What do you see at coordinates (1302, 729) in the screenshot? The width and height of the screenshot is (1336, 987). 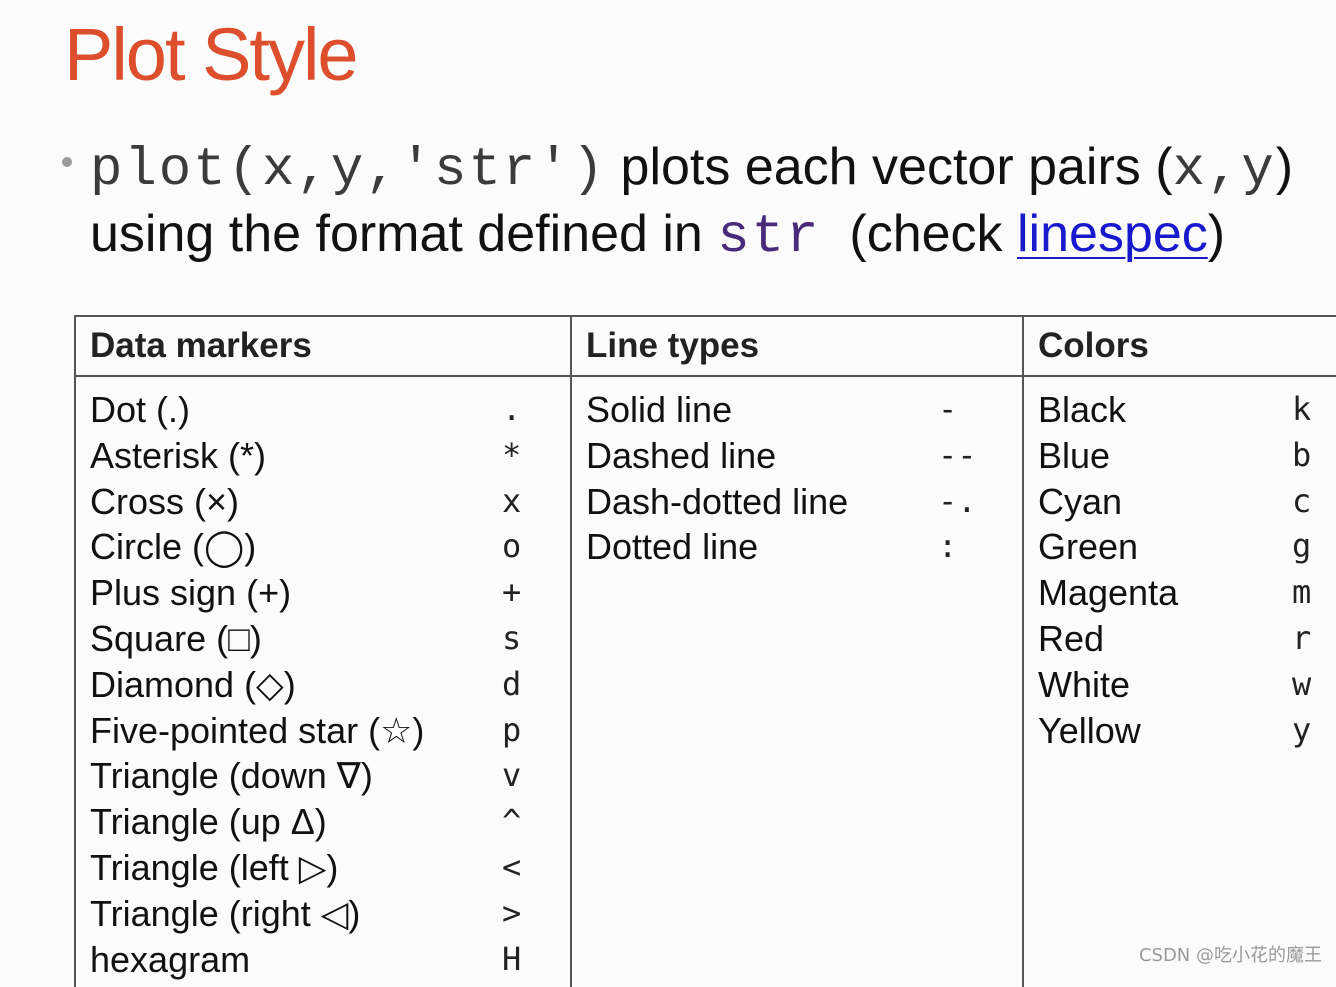 I see `color-symbol: y` at bounding box center [1302, 729].